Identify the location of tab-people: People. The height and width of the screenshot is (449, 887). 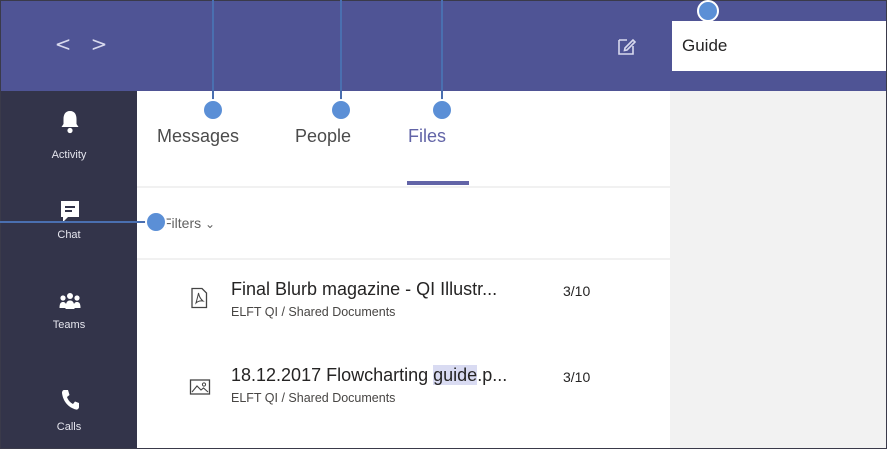
(323, 136).